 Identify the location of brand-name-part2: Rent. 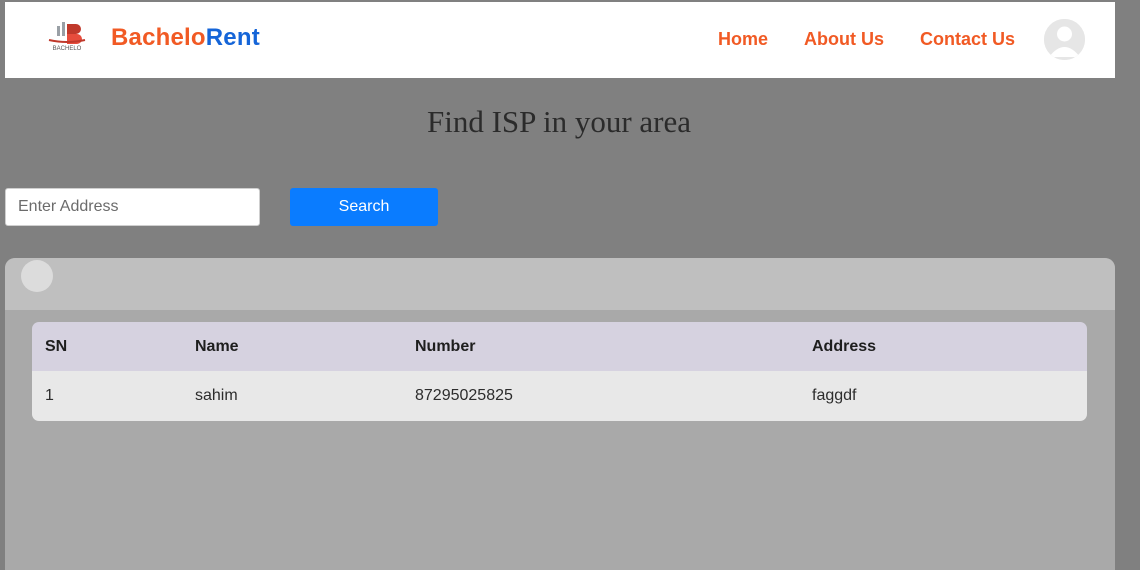
(232, 37).